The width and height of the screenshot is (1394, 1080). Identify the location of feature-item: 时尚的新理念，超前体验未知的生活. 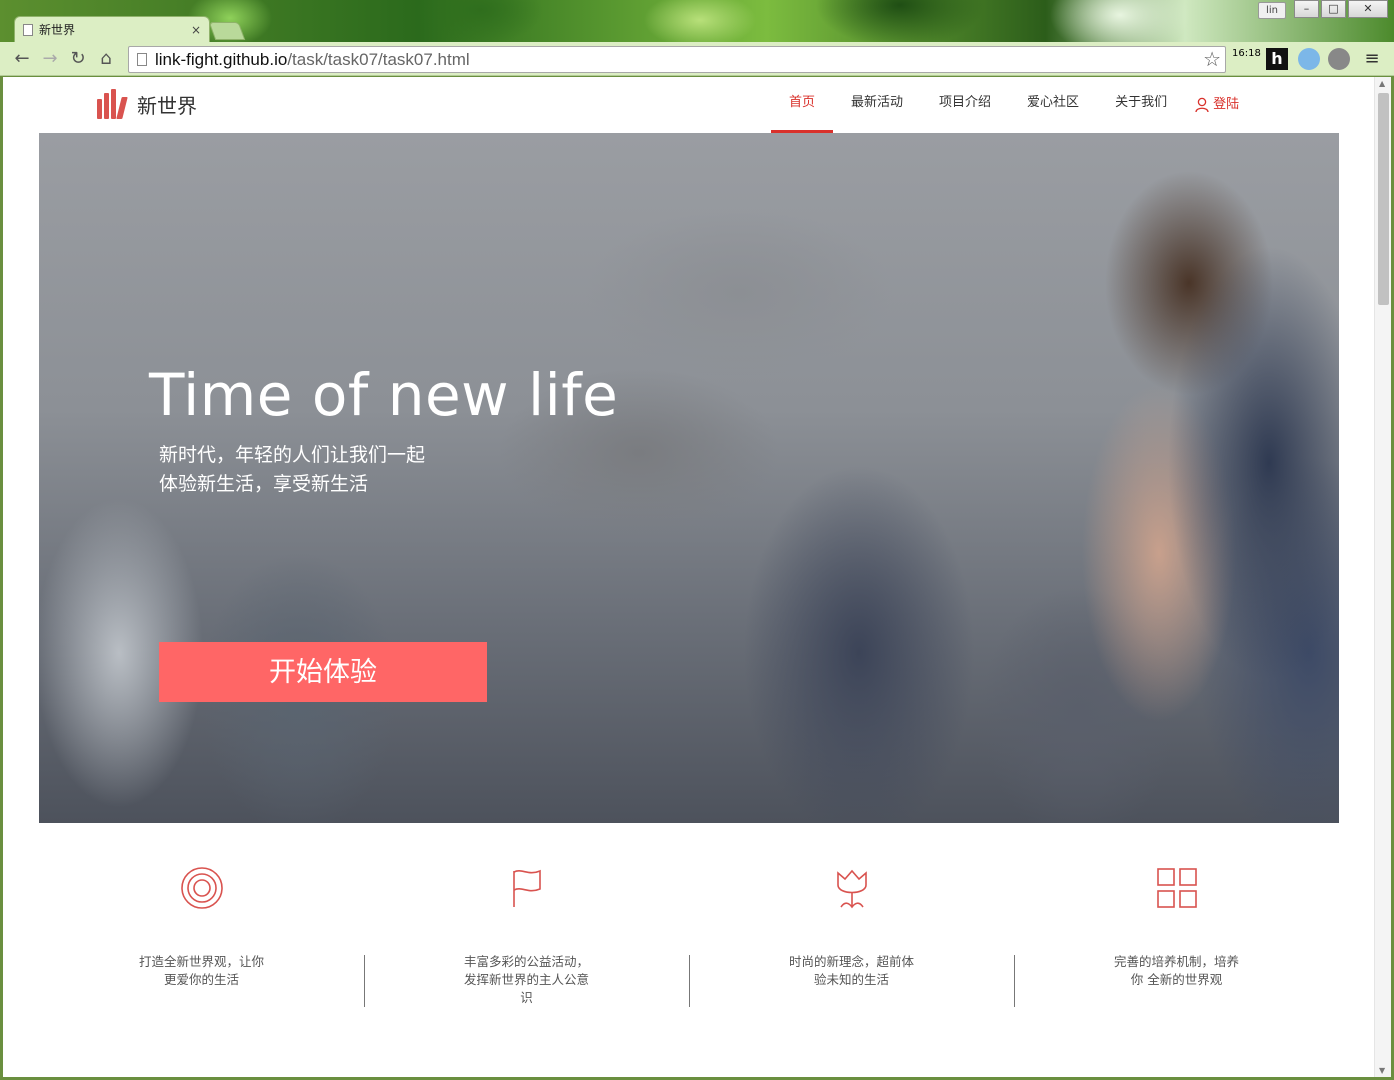
(851, 937).